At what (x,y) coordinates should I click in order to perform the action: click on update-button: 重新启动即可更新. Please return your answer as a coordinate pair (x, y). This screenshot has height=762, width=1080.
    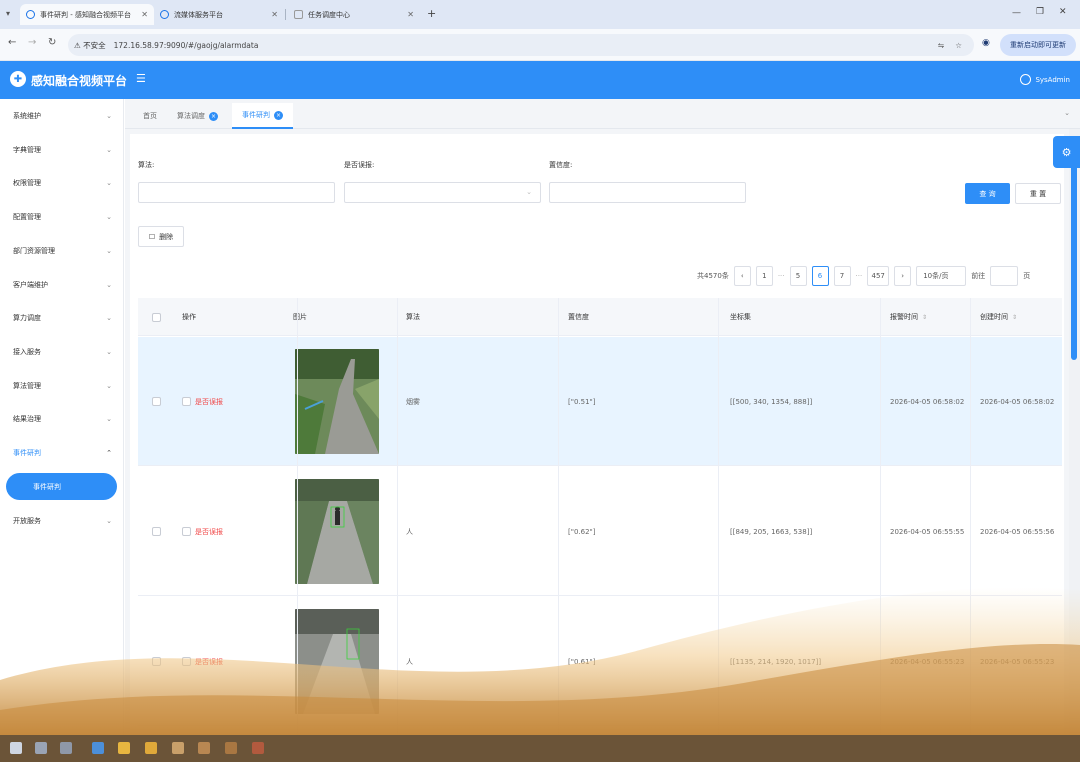
    Looking at the image, I should click on (1038, 45).